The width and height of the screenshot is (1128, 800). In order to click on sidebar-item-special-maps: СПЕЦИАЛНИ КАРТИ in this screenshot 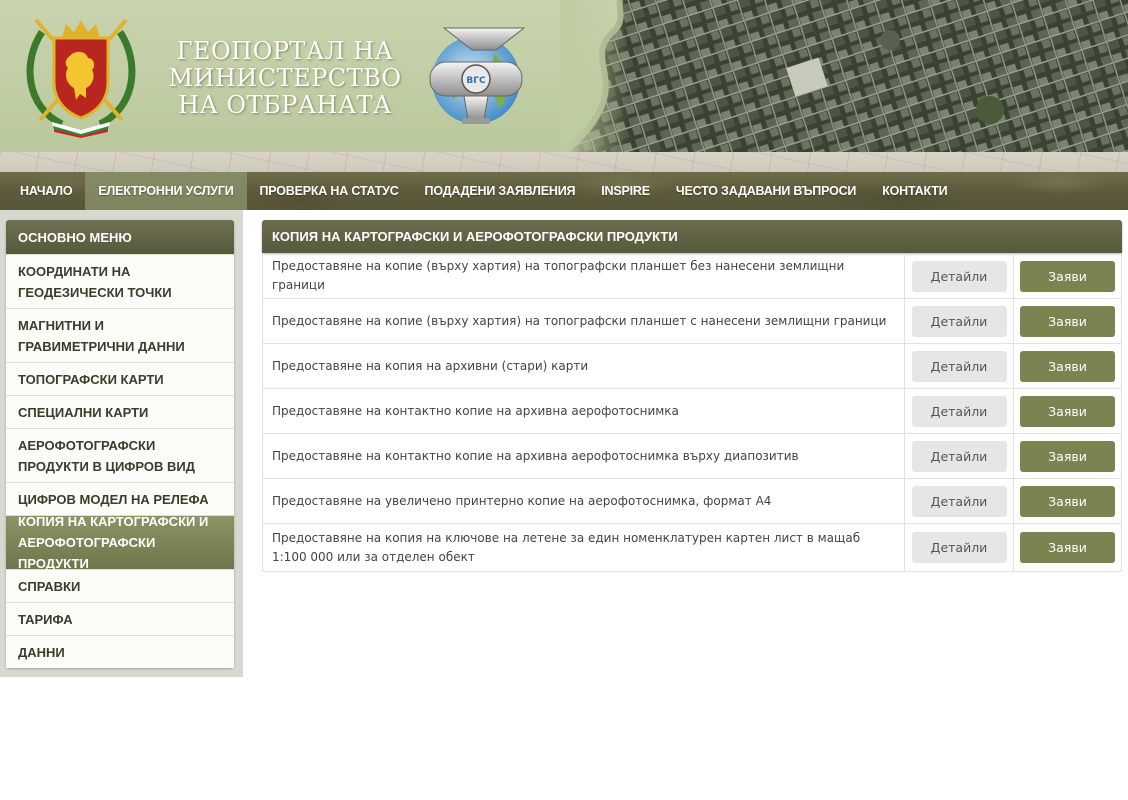, I will do `click(120, 411)`.